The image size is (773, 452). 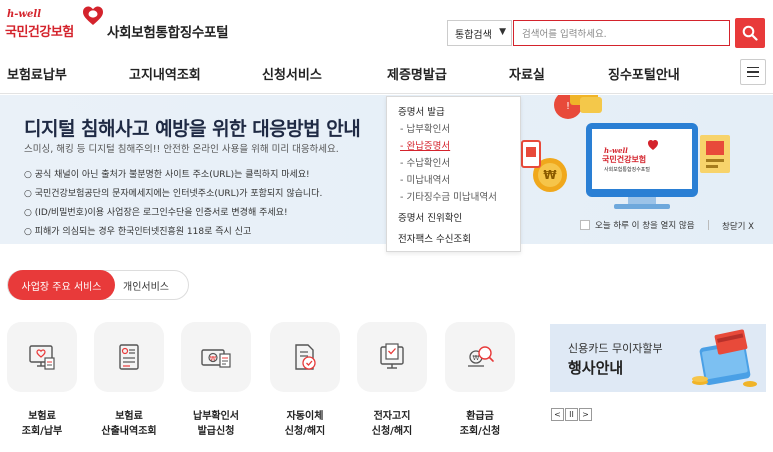 I want to click on dropdown-group-certificate: 증명서 발급, so click(x=453, y=112).